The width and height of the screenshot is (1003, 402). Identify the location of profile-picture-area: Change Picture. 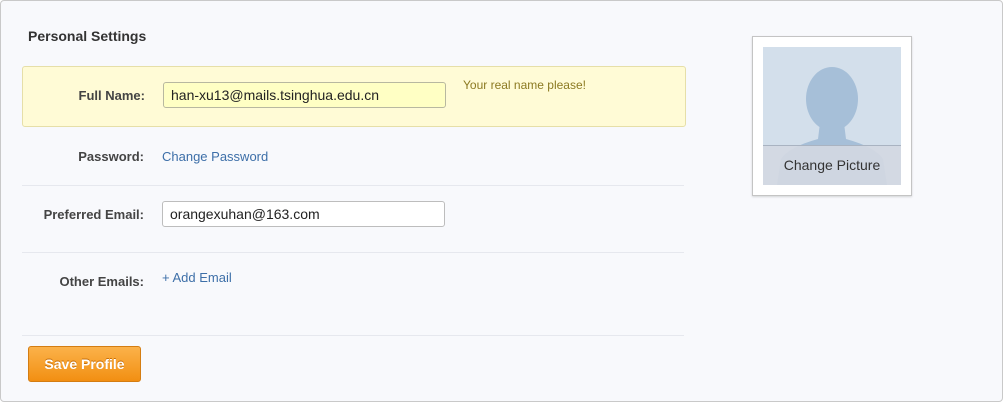
(832, 116).